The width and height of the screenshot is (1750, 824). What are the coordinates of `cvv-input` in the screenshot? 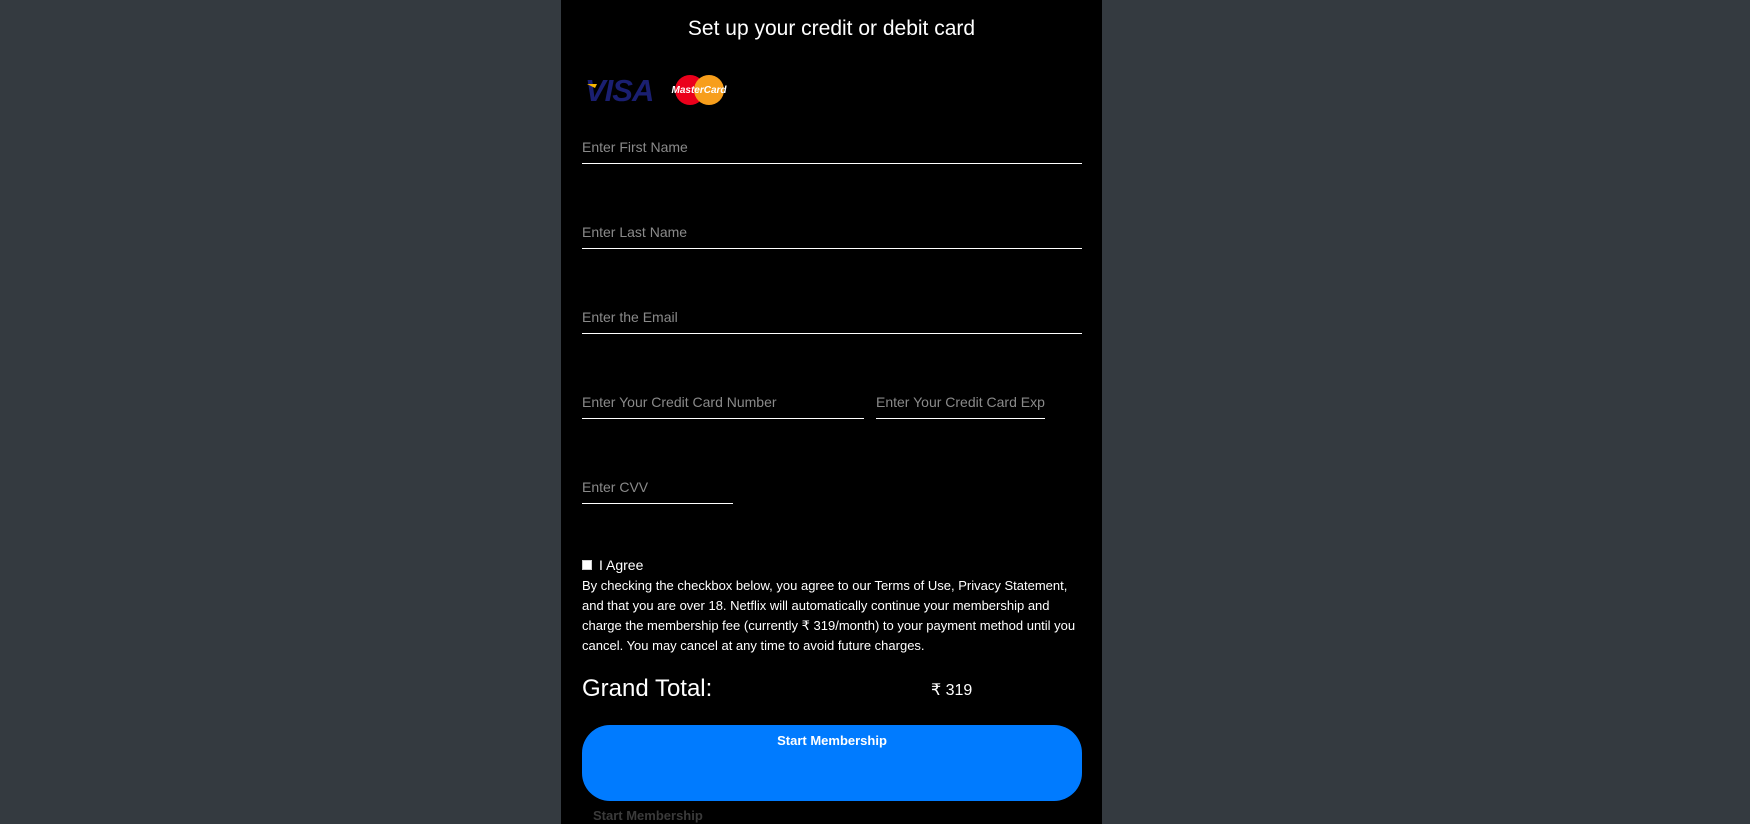 It's located at (657, 490).